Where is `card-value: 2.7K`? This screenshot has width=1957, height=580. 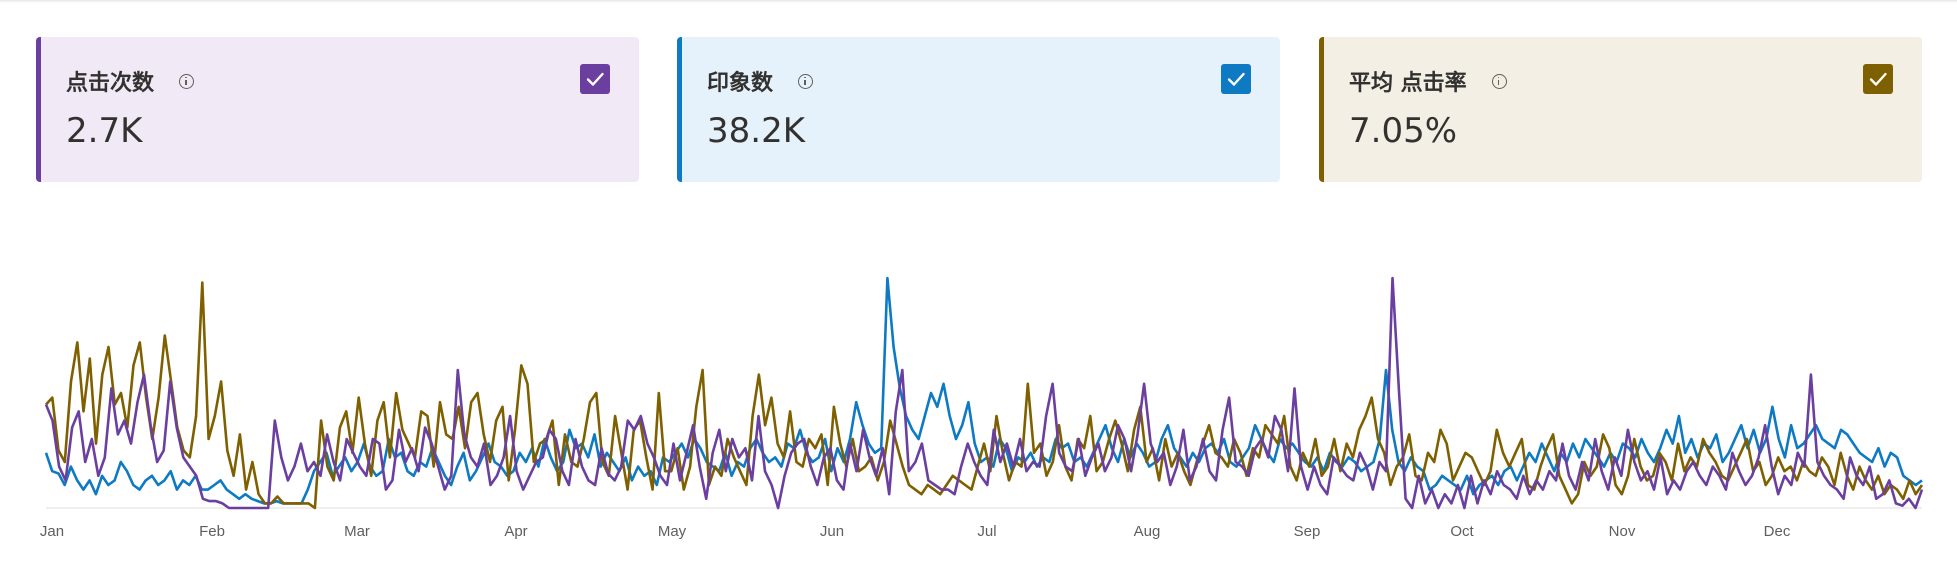
card-value: 2.7K is located at coordinates (104, 131).